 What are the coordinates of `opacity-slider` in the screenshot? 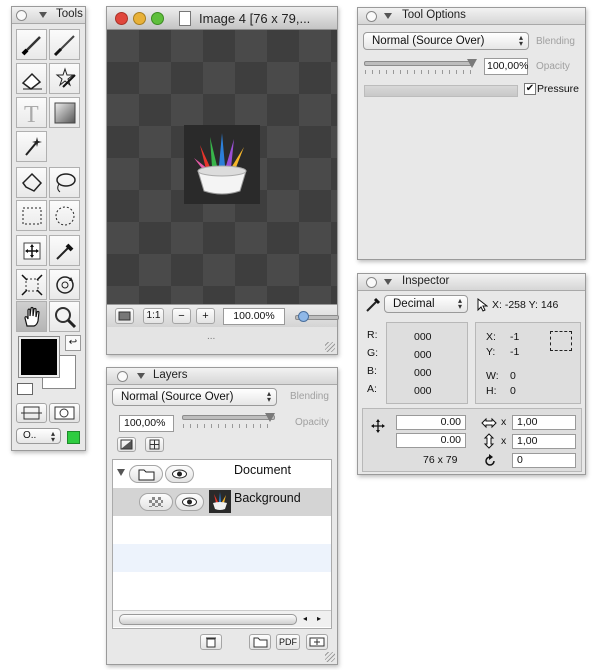 It's located at (419, 63).